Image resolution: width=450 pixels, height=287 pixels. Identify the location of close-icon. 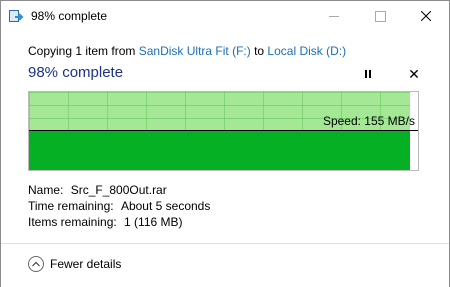
(426, 16).